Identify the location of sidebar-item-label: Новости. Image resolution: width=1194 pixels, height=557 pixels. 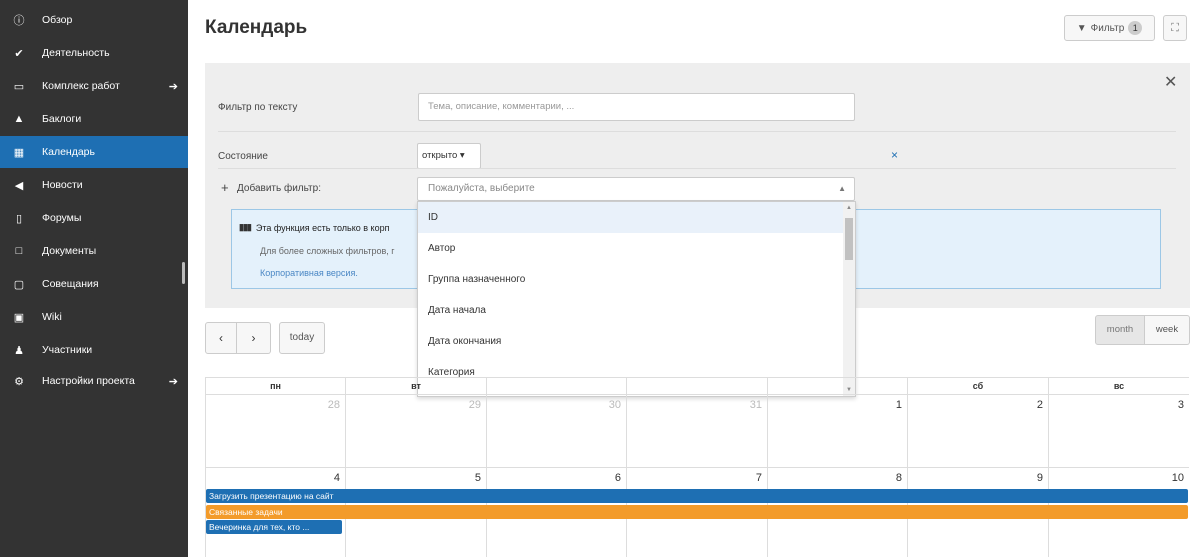
(62, 185).